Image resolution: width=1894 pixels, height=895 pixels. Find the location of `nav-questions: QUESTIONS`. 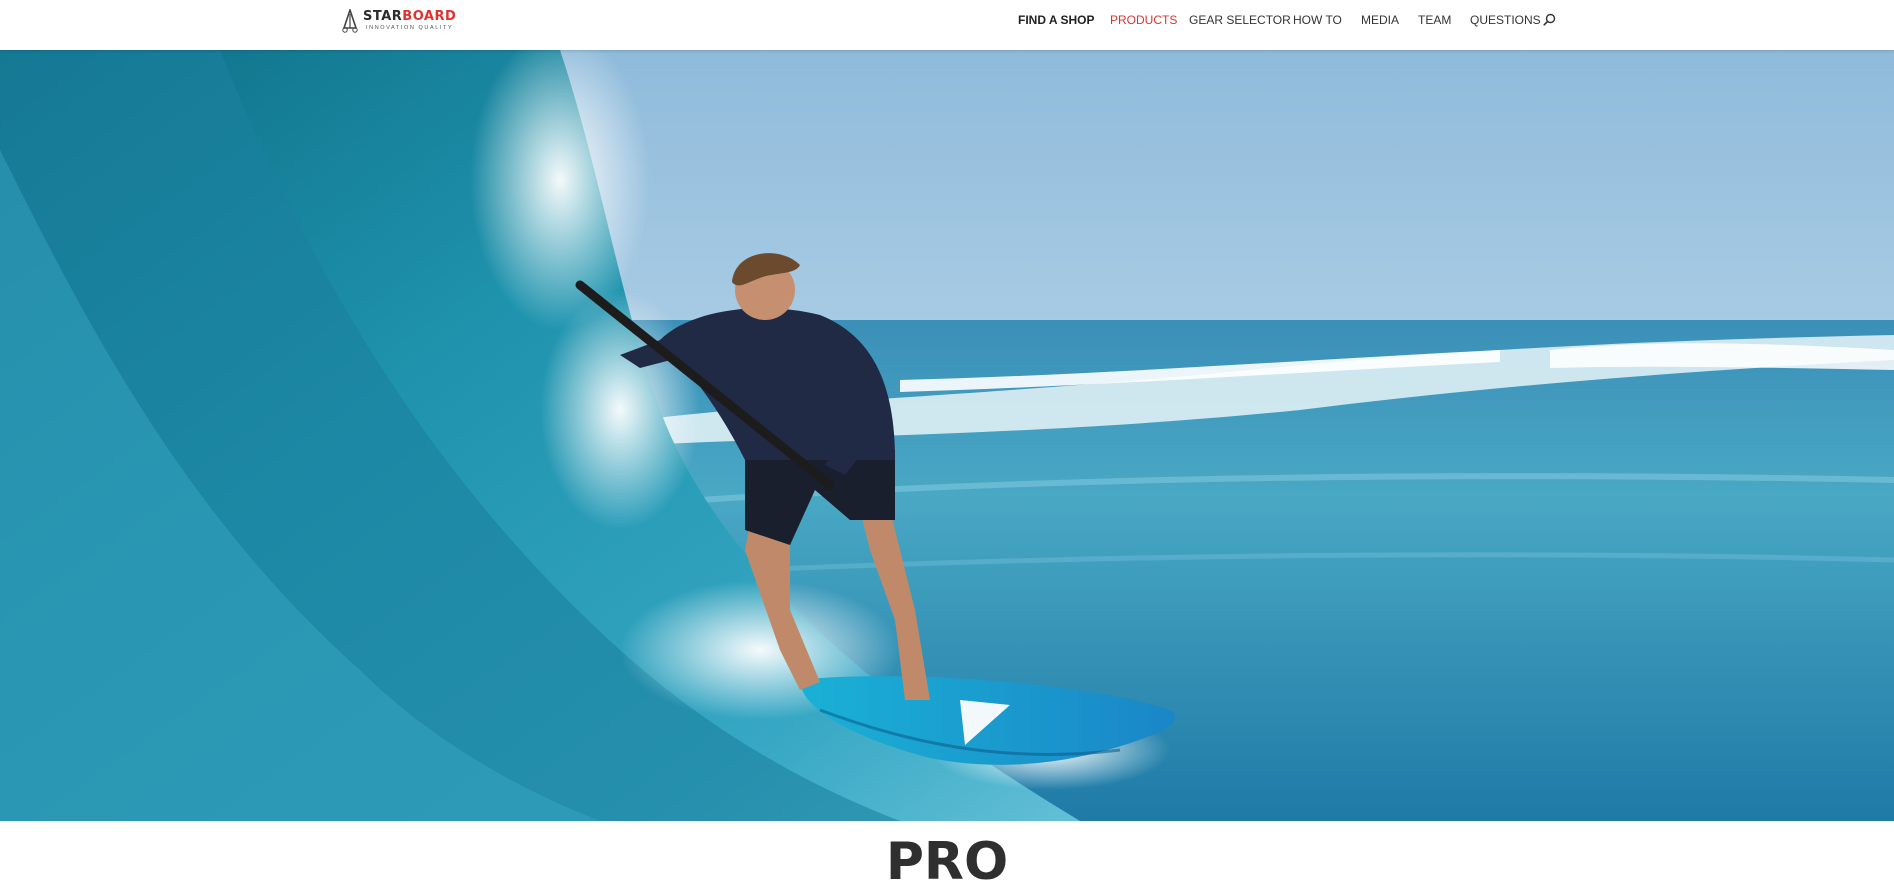

nav-questions: QUESTIONS is located at coordinates (1505, 20).